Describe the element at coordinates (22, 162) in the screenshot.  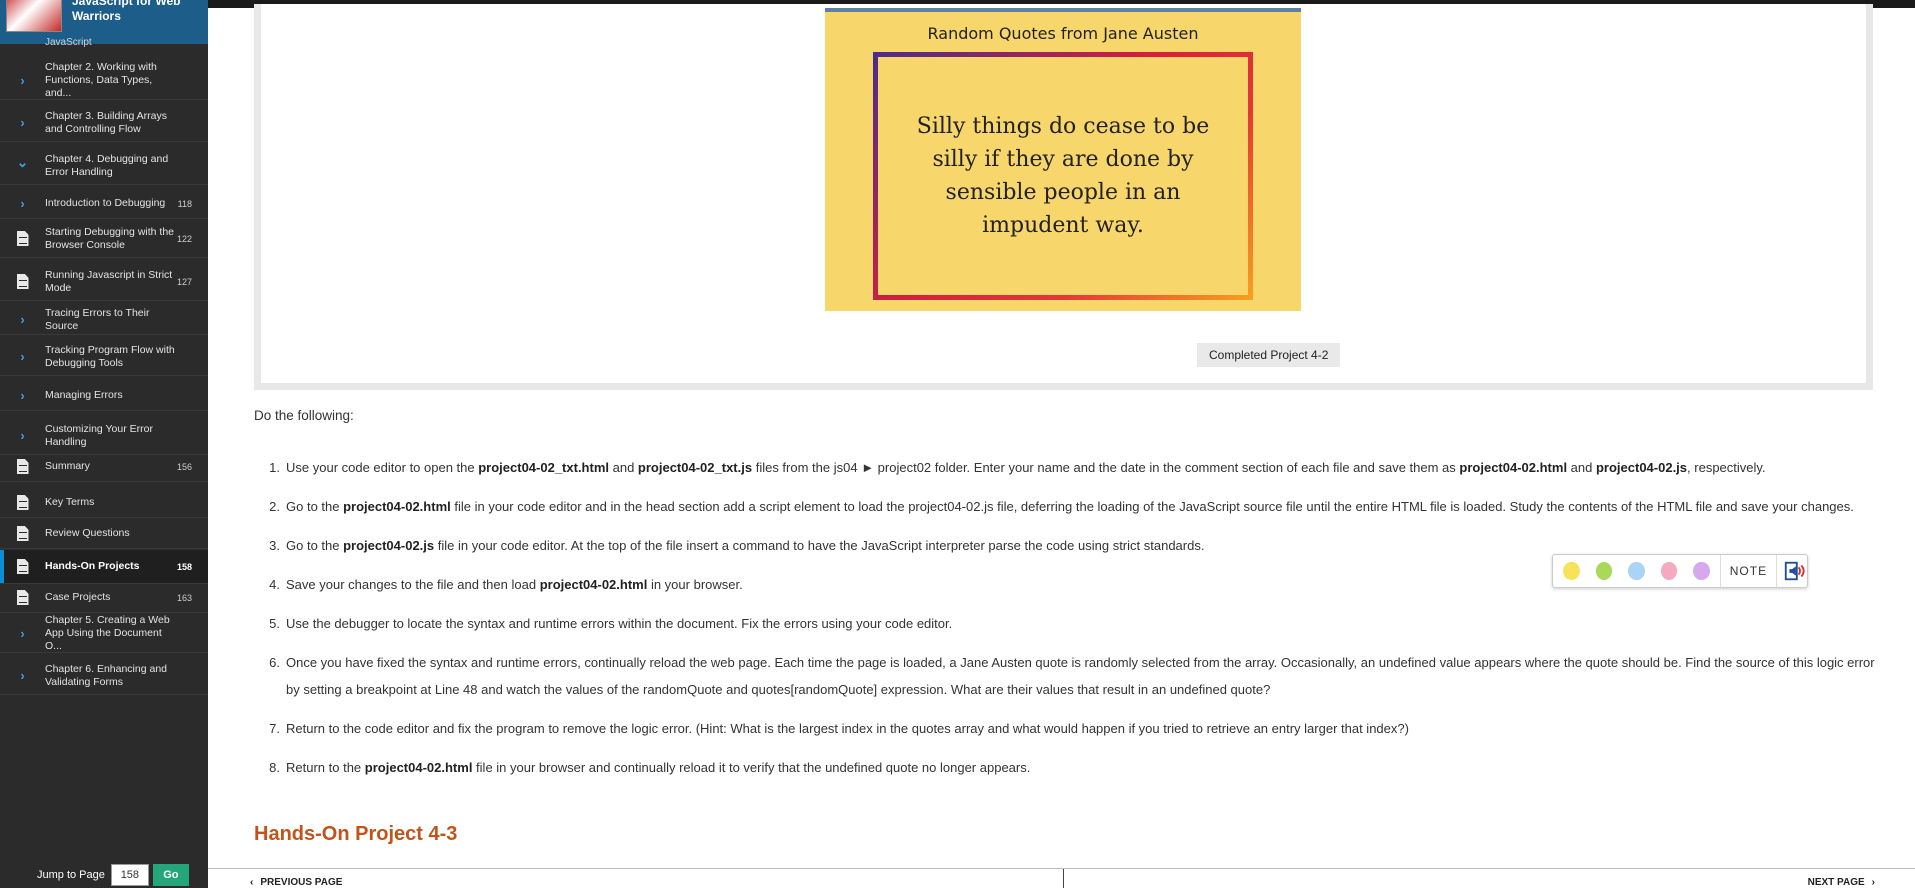
I see `chevron-down-icon: ⌄` at that location.